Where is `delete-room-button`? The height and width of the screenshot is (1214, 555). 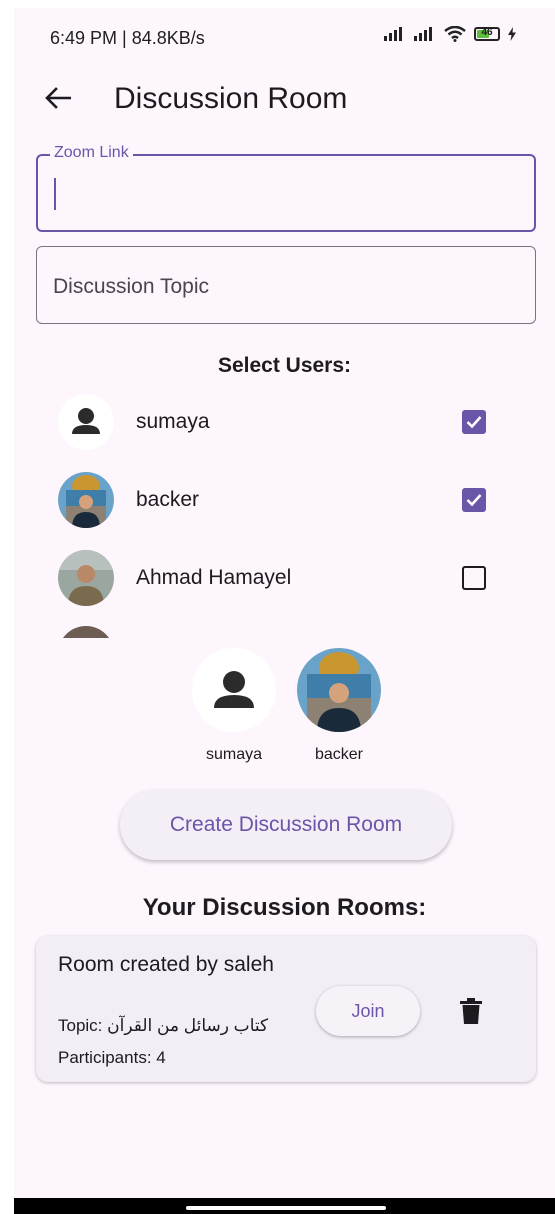 delete-room-button is located at coordinates (471, 1011).